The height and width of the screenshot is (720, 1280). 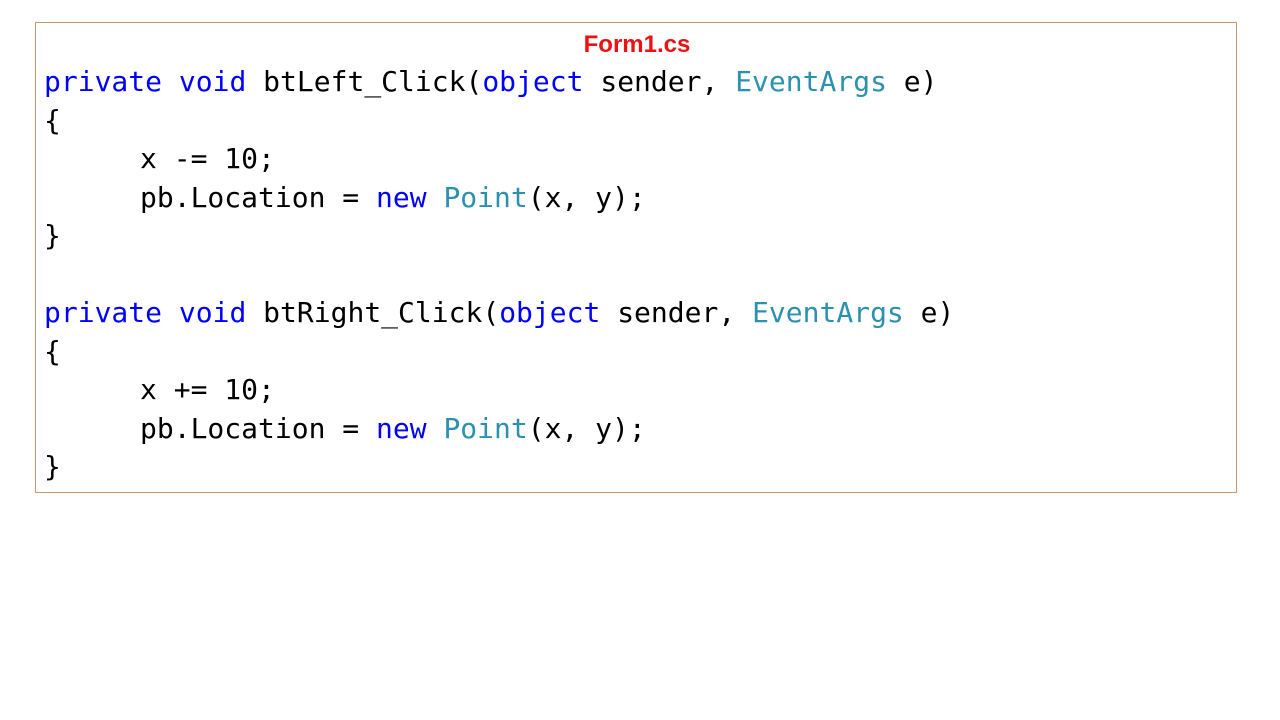 I want to click on file-title: Form1.cs, so click(x=637, y=44).